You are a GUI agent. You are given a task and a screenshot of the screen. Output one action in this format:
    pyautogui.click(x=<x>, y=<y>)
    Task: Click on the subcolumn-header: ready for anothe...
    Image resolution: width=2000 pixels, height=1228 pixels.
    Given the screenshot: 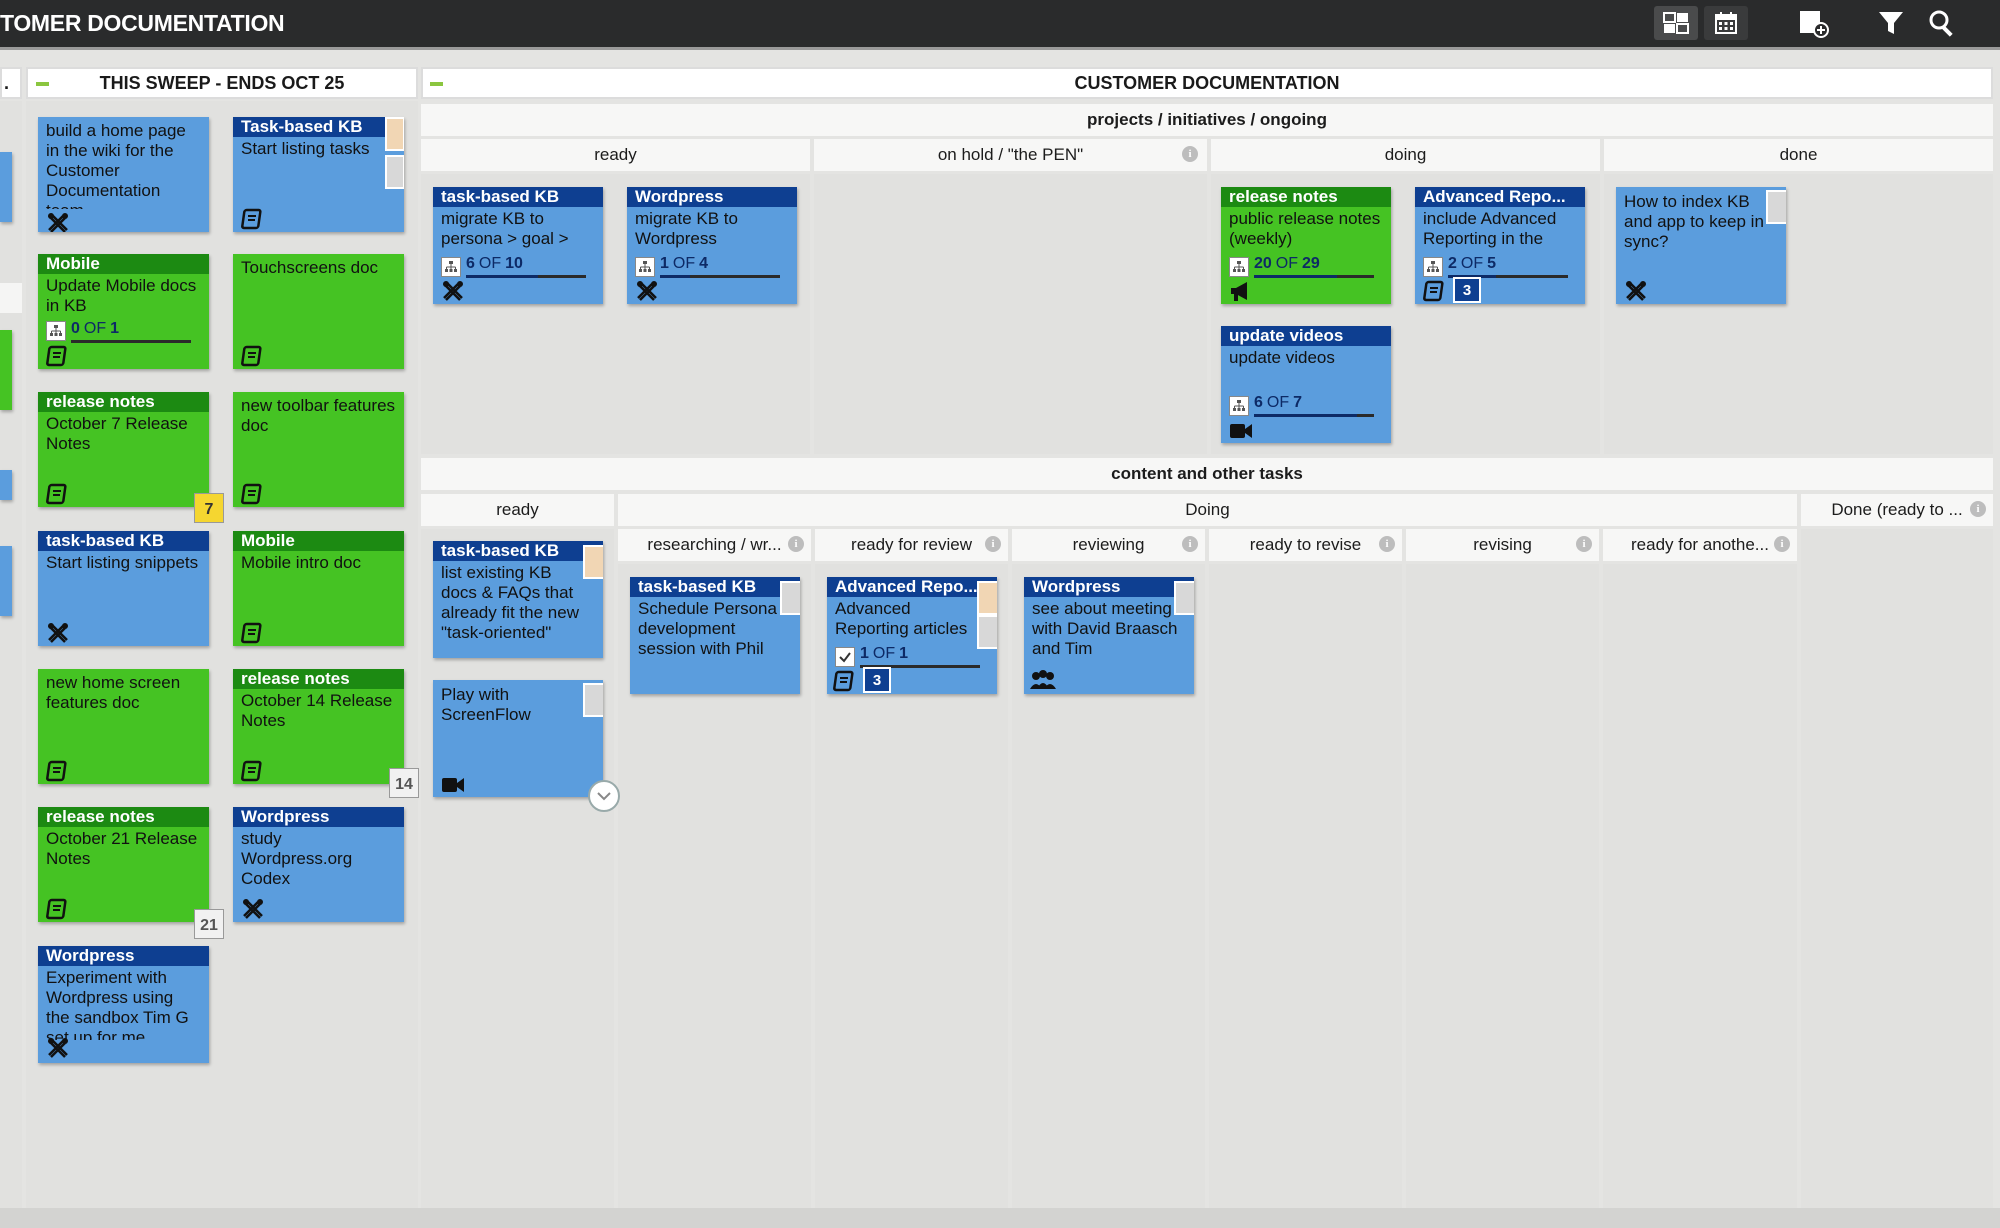 What is the action you would take?
    pyautogui.click(x=1700, y=545)
    